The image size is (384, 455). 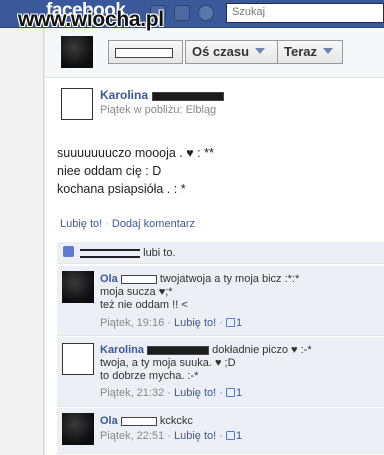 I want to click on left-column, so click(x=22, y=241).